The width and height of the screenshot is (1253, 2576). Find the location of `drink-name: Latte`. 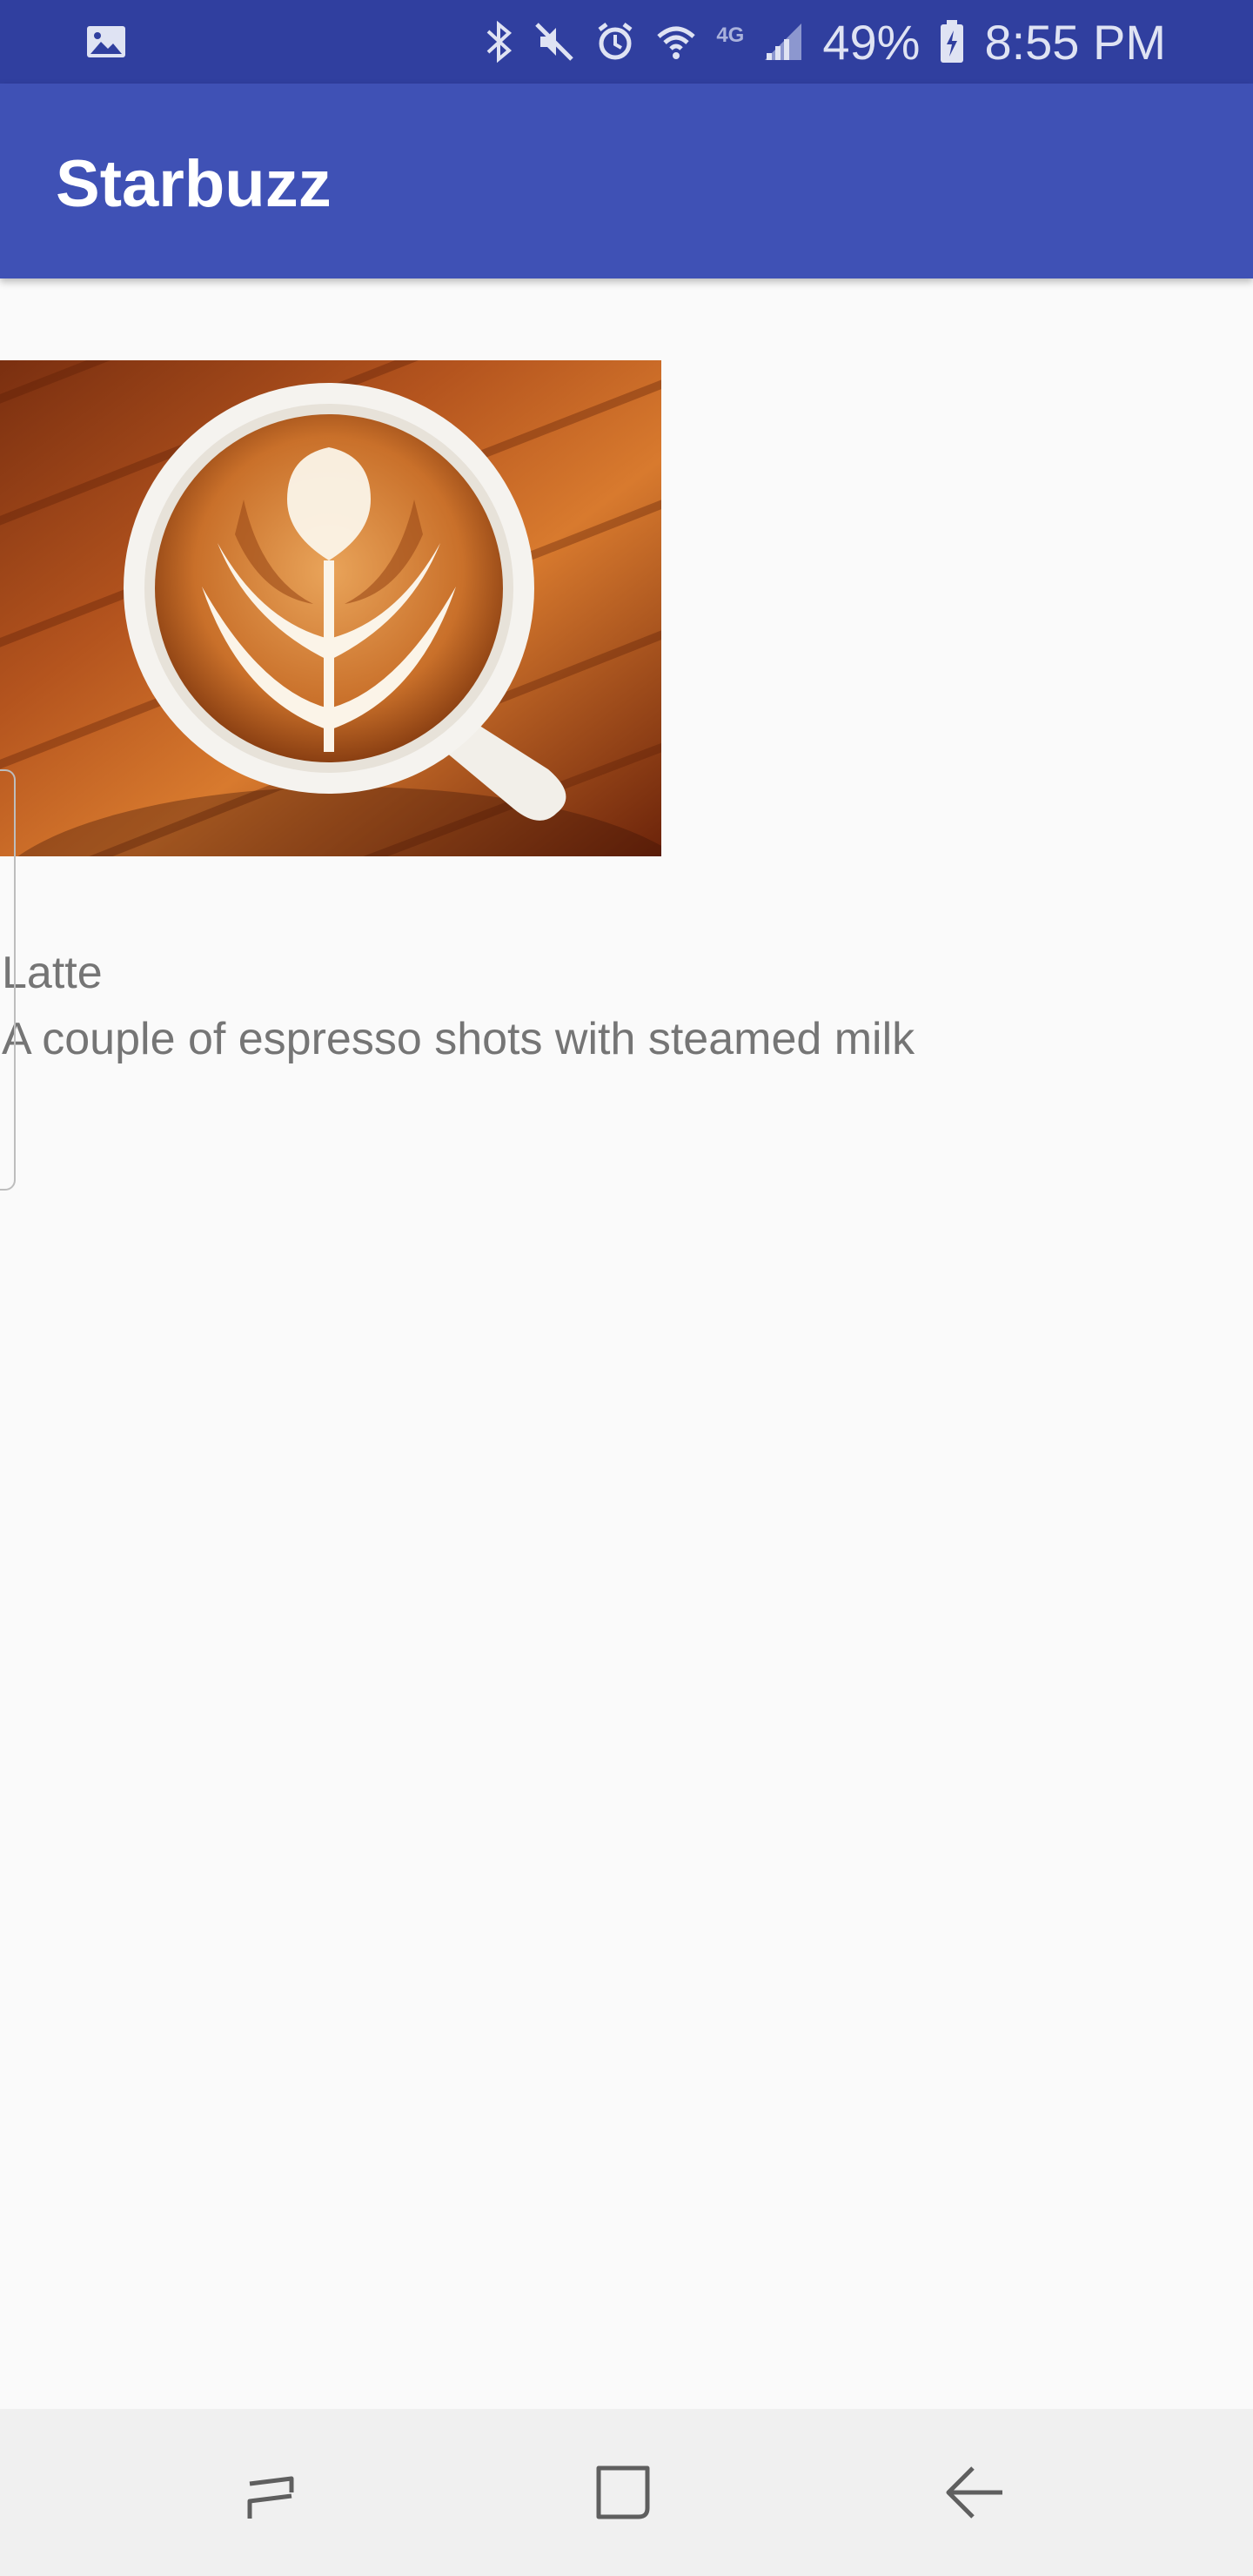

drink-name: Latte is located at coordinates (53, 973).